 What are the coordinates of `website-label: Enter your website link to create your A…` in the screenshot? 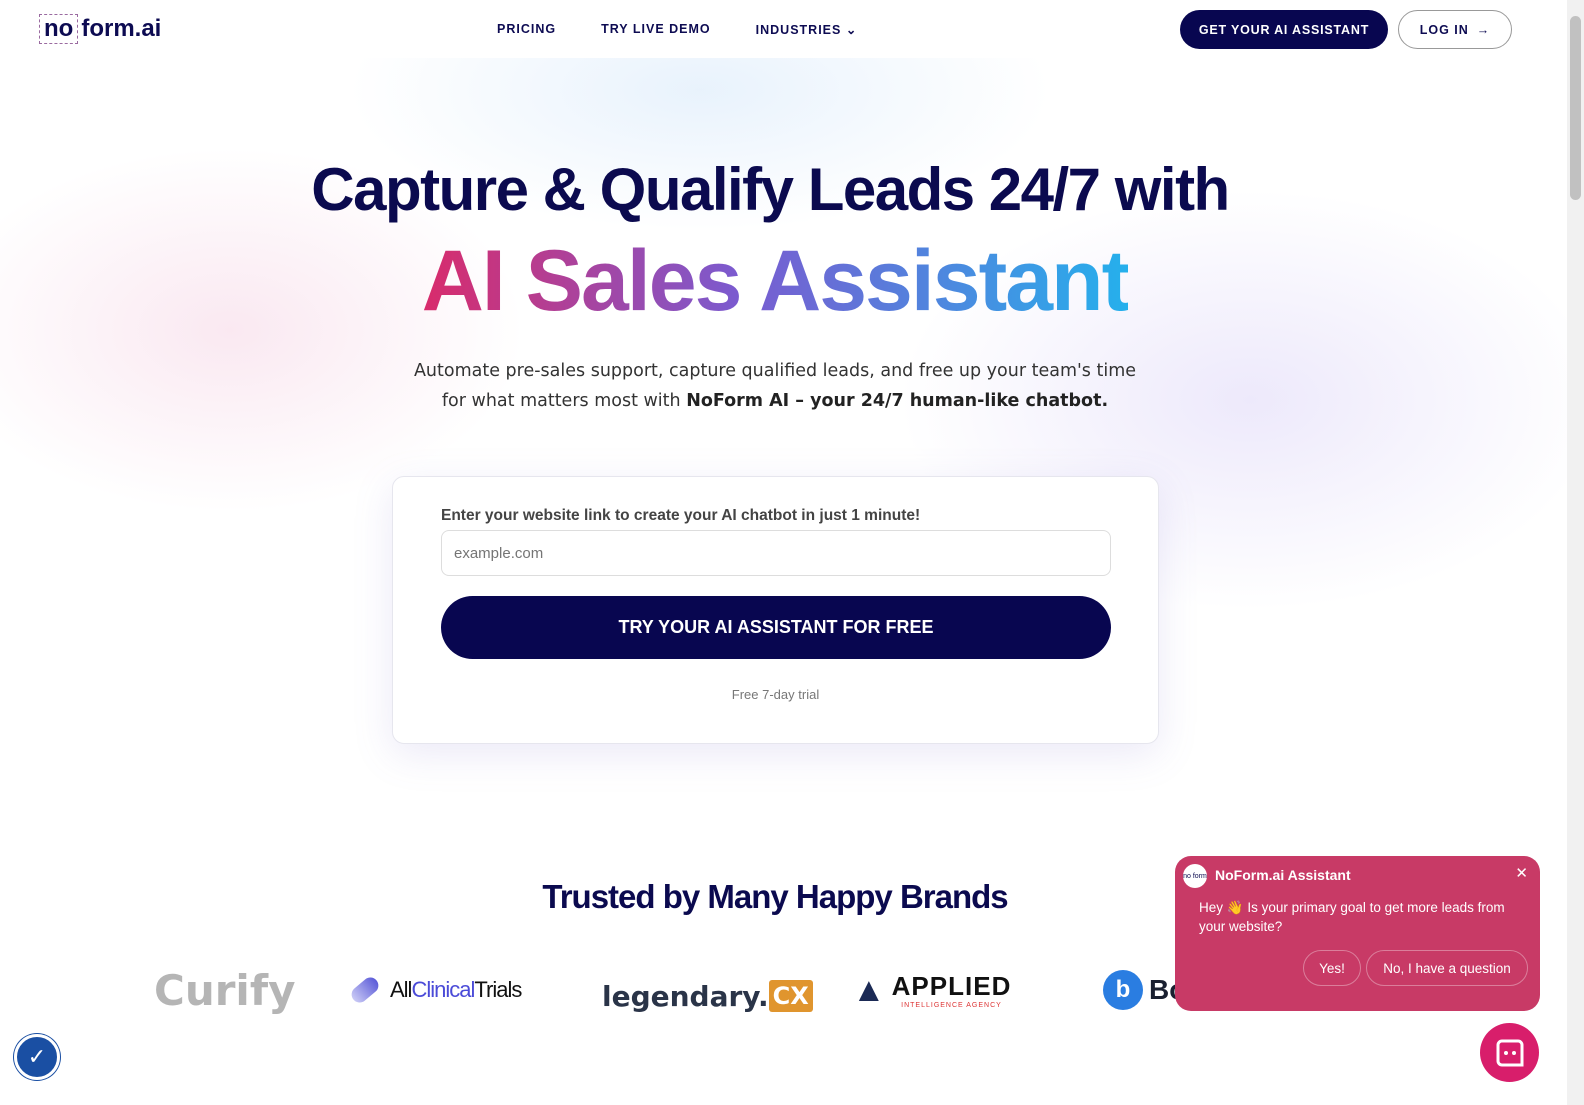 It's located at (681, 515).